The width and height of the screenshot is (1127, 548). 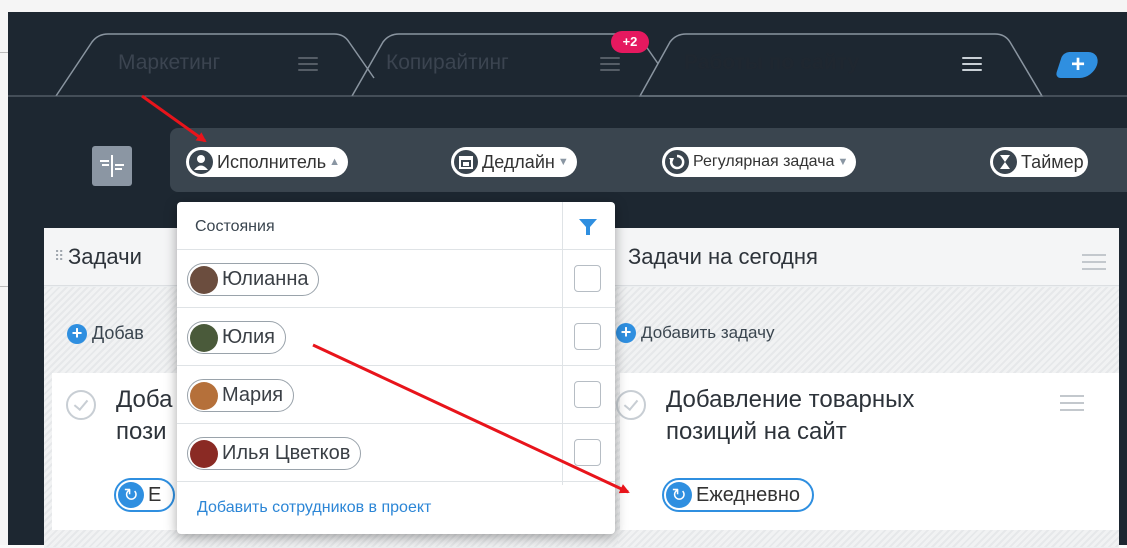 I want to click on filter-deadline: Дедлайн ▼, so click(x=514, y=162).